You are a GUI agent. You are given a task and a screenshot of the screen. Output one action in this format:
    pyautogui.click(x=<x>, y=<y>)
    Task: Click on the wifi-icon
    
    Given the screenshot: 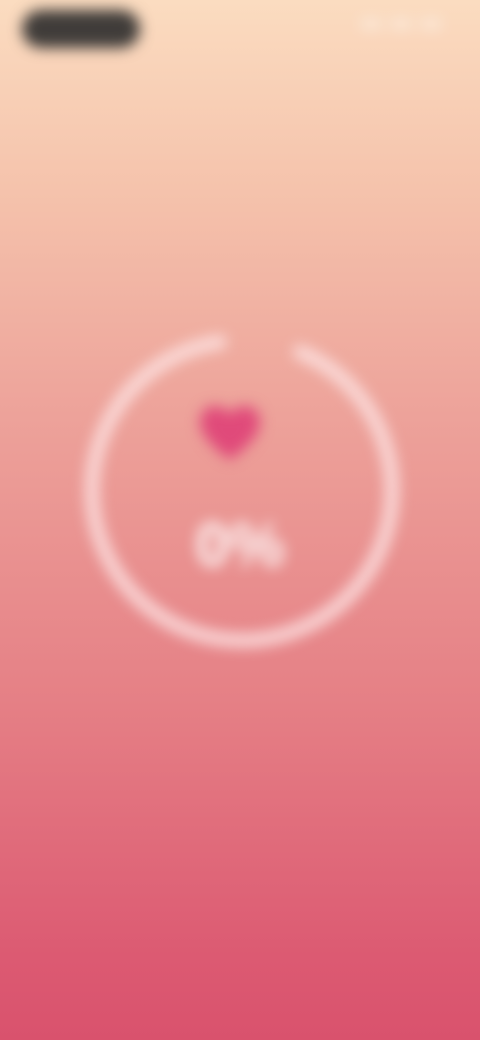 What is the action you would take?
    pyautogui.click(x=401, y=24)
    